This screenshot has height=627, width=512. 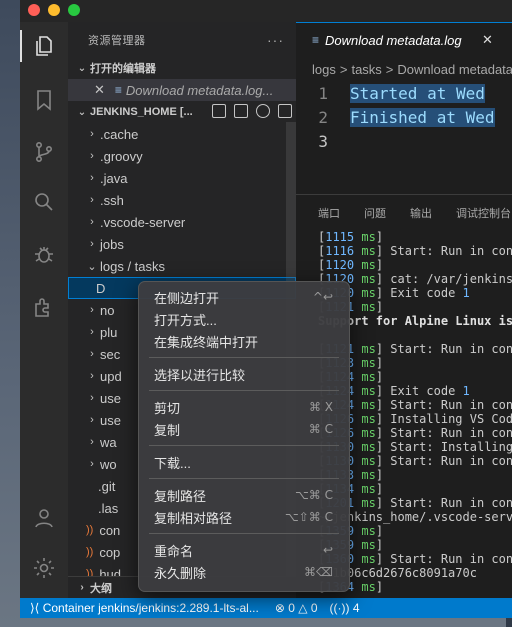 What do you see at coordinates (244, 572) in the screenshot?
I see `context-menu-item: 永久删除 ⌘⌫` at bounding box center [244, 572].